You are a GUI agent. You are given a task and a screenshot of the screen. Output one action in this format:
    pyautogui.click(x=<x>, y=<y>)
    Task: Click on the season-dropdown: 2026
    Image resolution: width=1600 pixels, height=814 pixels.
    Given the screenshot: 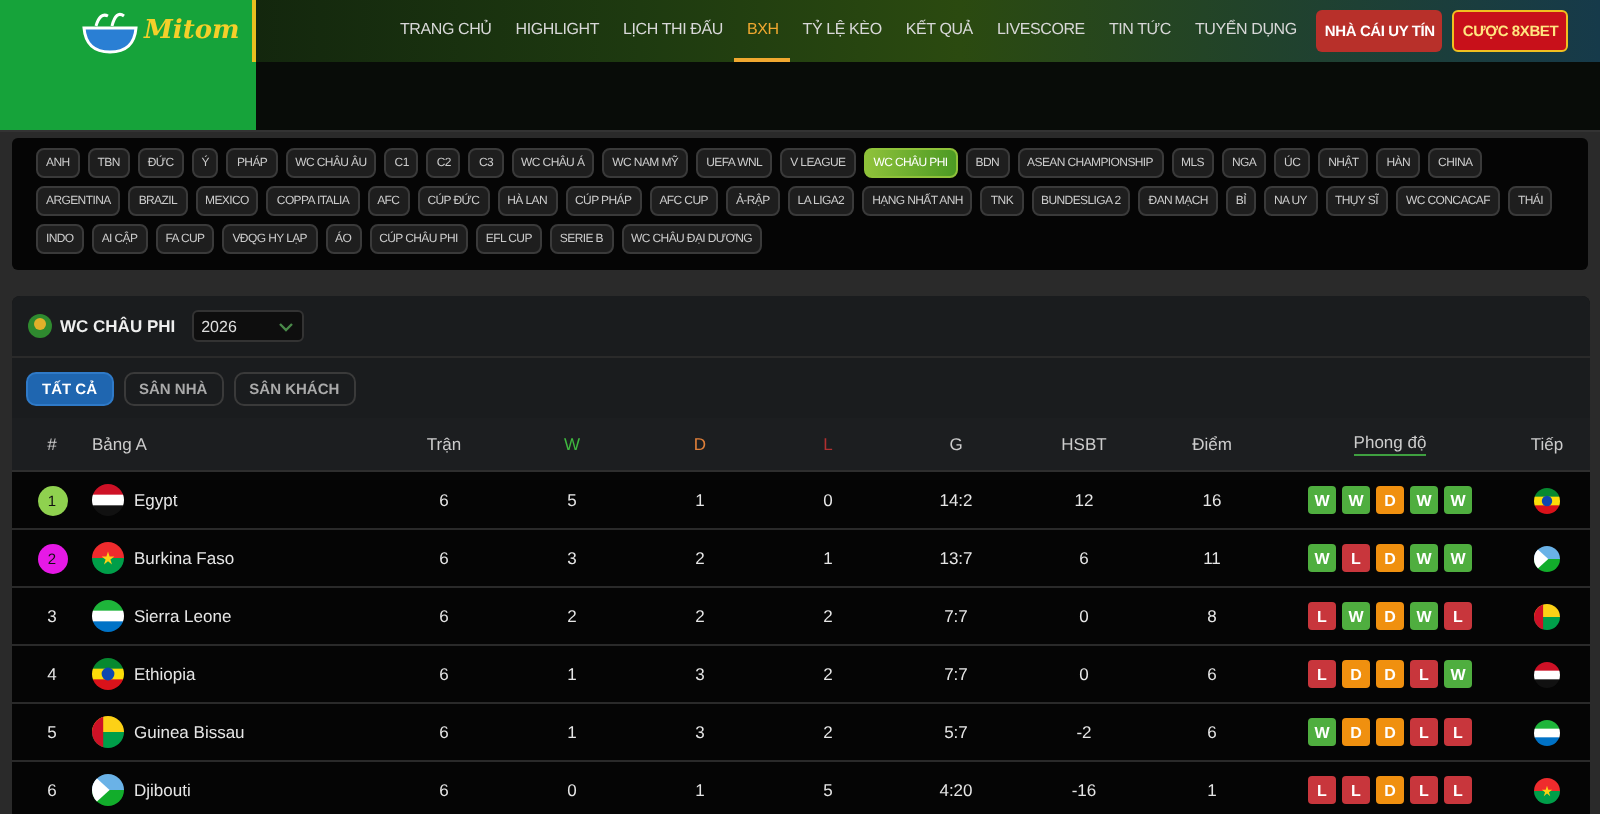 What is the action you would take?
    pyautogui.click(x=247, y=326)
    